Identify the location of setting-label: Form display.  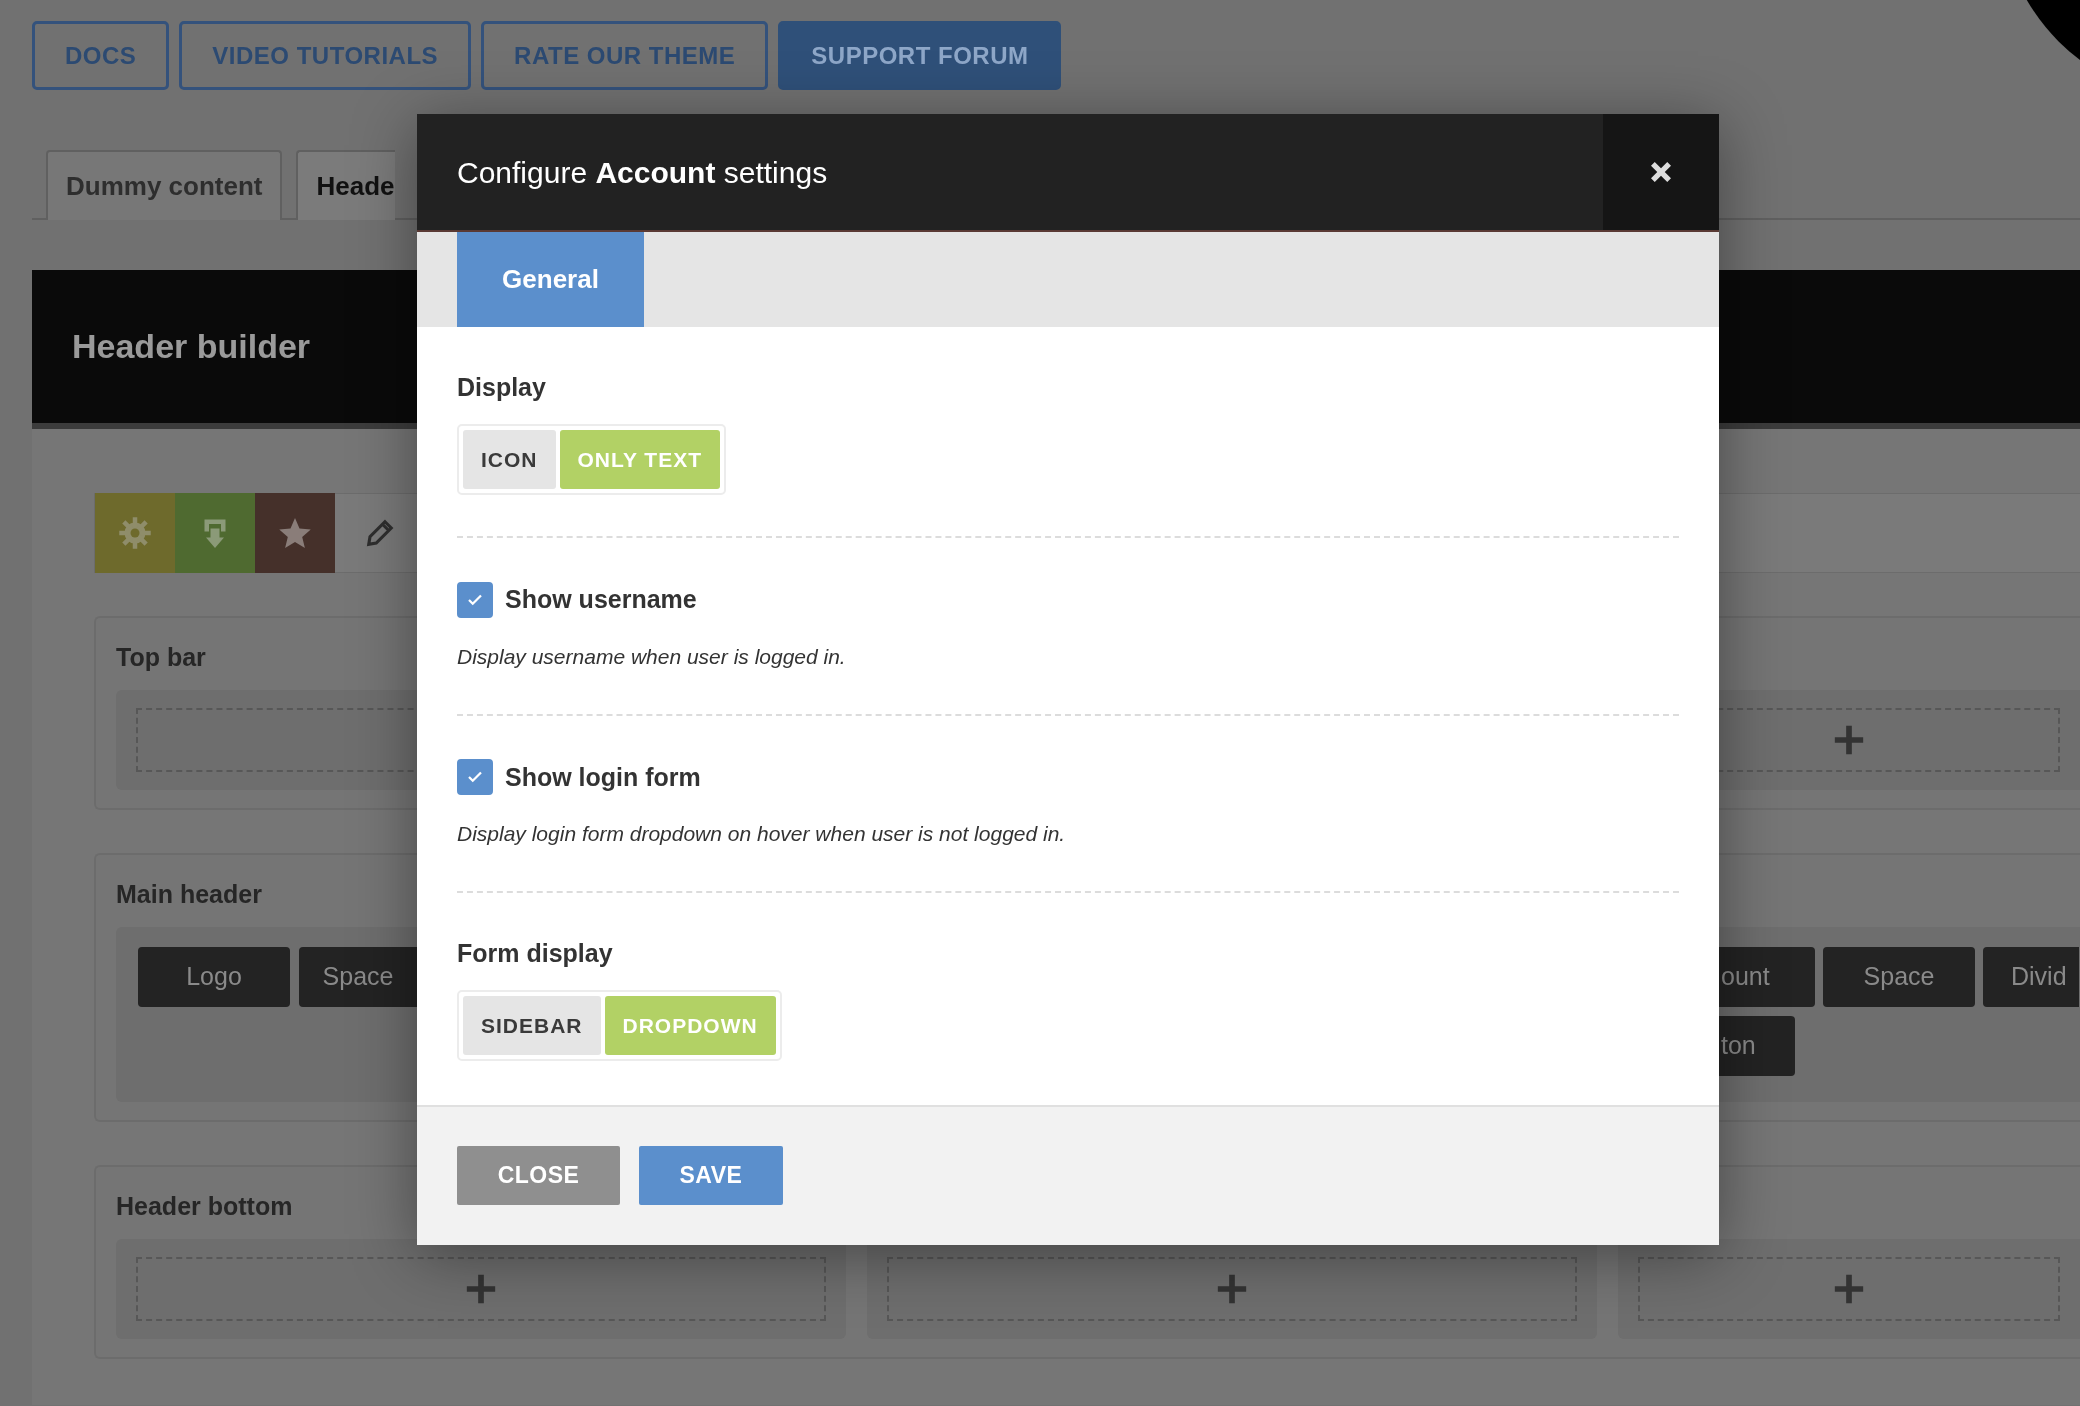
(535, 953).